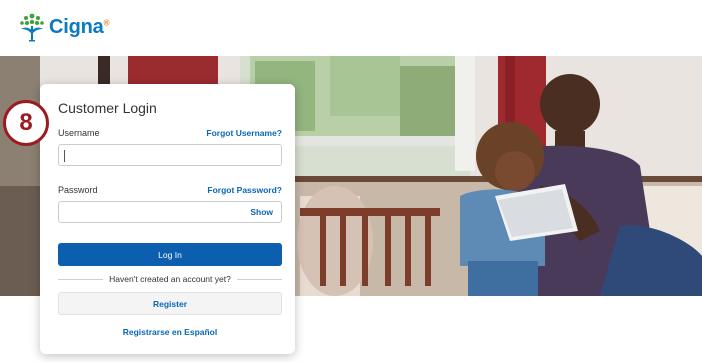 The height and width of the screenshot is (362, 702). Describe the element at coordinates (170, 155) in the screenshot. I see `username-input` at that location.